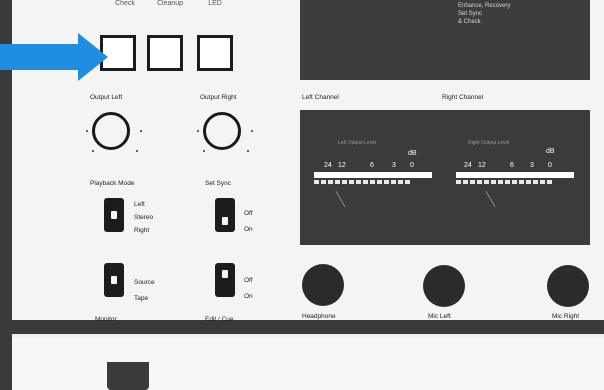 The height and width of the screenshot is (390, 604). Describe the element at coordinates (225, 280) in the screenshot. I see `edit-cue-switch` at that location.